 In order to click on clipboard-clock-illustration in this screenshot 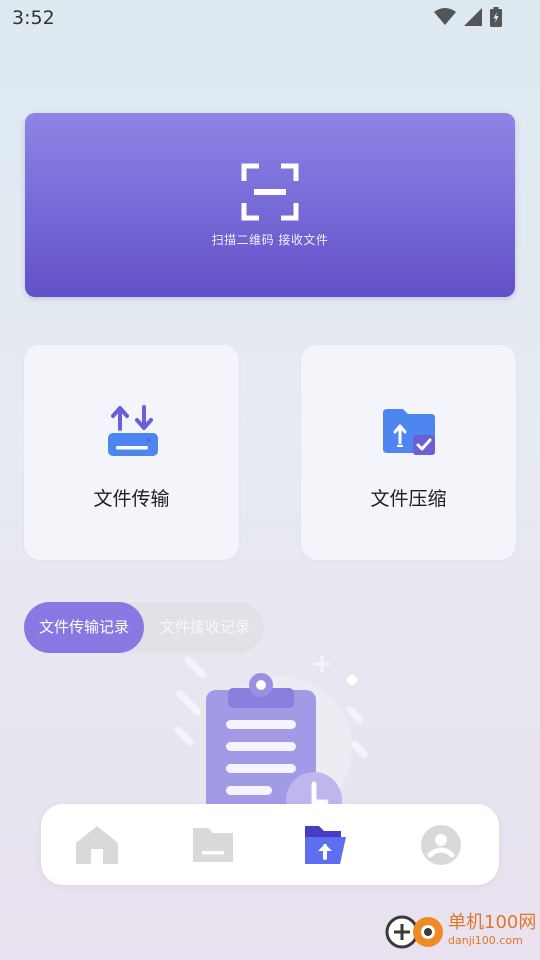, I will do `click(271, 733)`.